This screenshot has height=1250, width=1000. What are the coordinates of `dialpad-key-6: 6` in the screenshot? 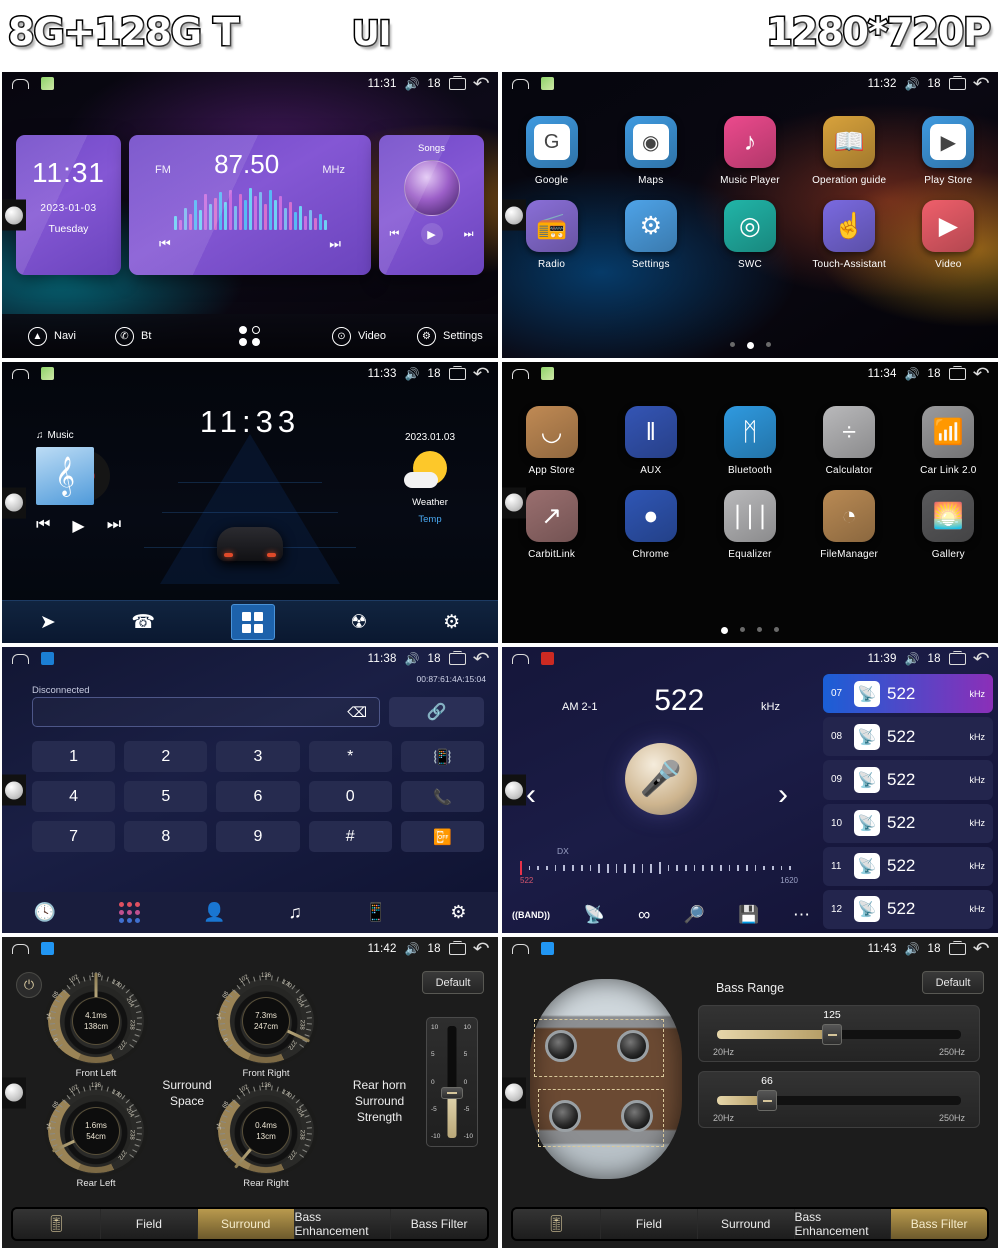 It's located at (258, 796).